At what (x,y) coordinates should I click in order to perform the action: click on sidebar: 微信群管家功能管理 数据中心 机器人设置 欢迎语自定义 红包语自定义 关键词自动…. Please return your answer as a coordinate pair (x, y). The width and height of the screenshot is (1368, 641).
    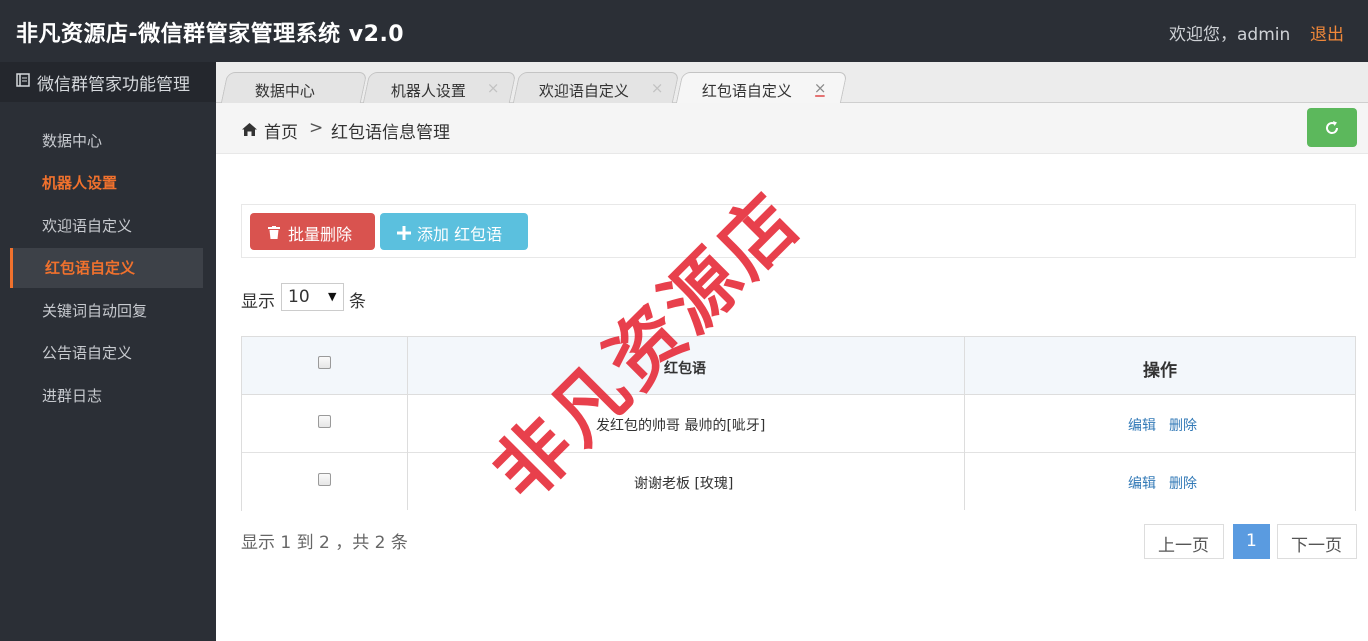
    Looking at the image, I should click on (108, 351).